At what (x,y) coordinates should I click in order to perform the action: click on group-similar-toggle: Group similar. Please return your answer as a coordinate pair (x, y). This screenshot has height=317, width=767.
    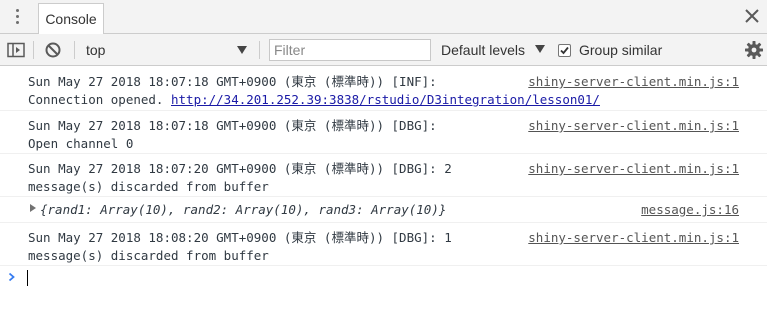
    Looking at the image, I should click on (610, 50).